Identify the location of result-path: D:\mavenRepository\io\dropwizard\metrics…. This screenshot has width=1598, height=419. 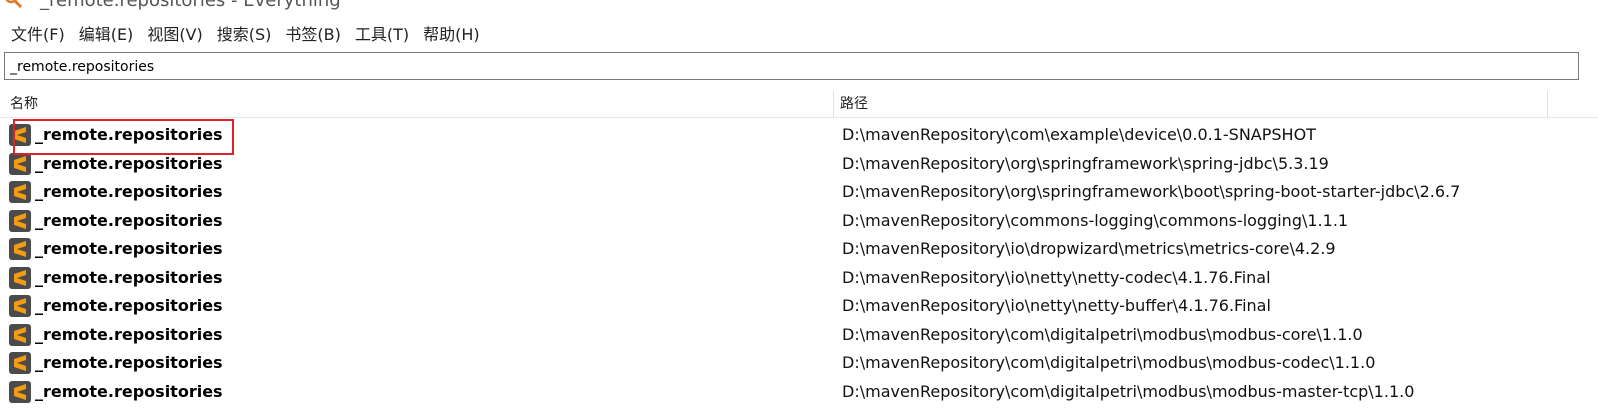
(1089, 248).